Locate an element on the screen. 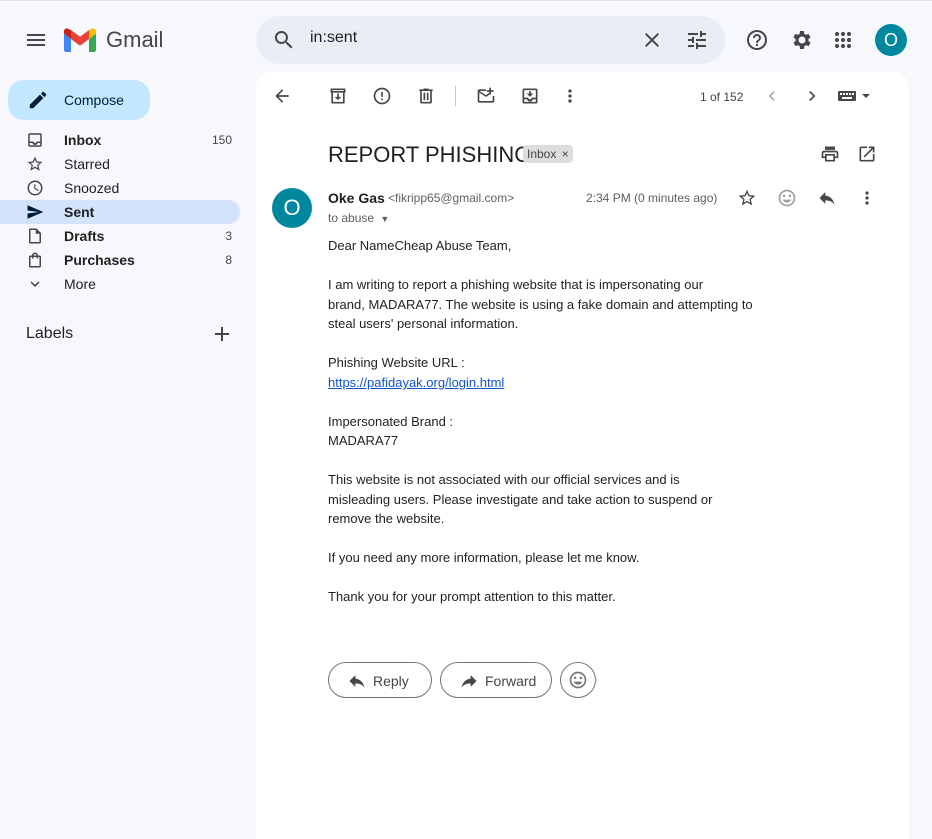 The width and height of the screenshot is (932, 839). sent-time: 2:34 PM (0 minutes ago) is located at coordinates (652, 198).